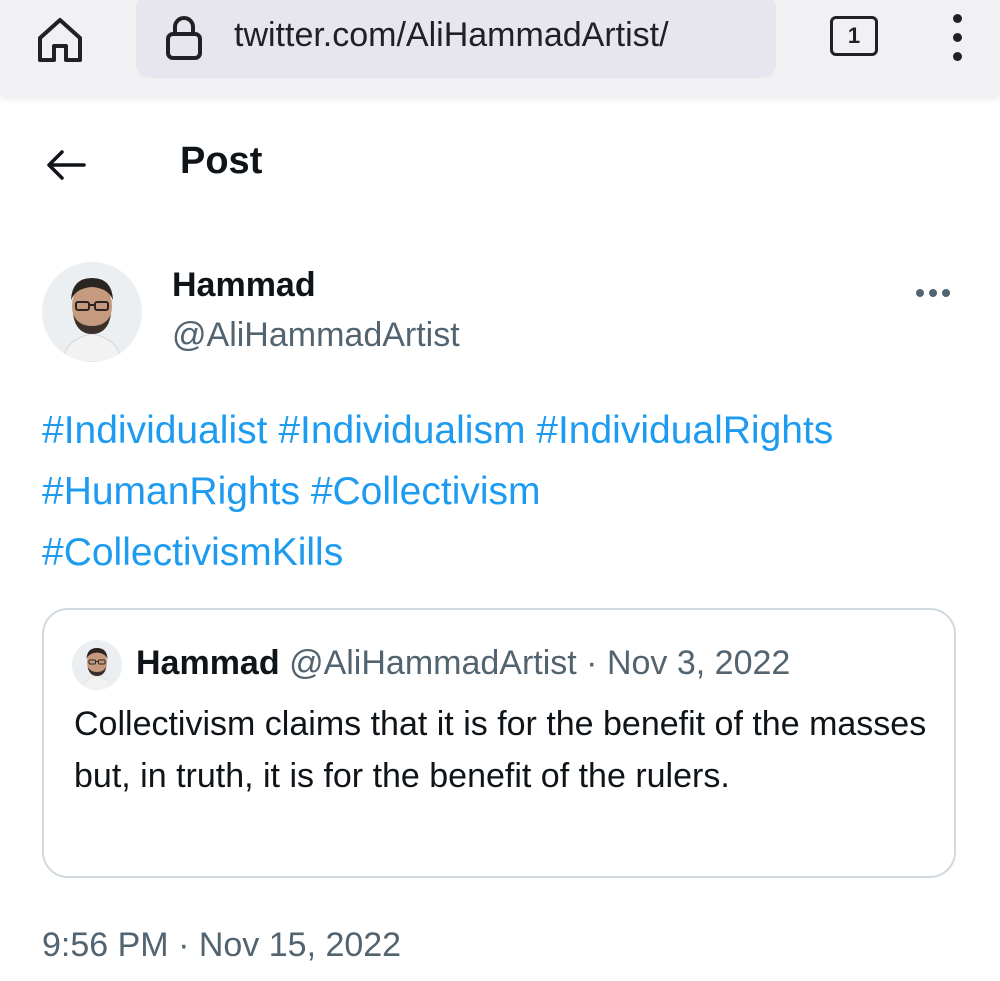  I want to click on quoted-post-header: Hammad @AliHammadArtist · Nov 3, 2022, so click(463, 663).